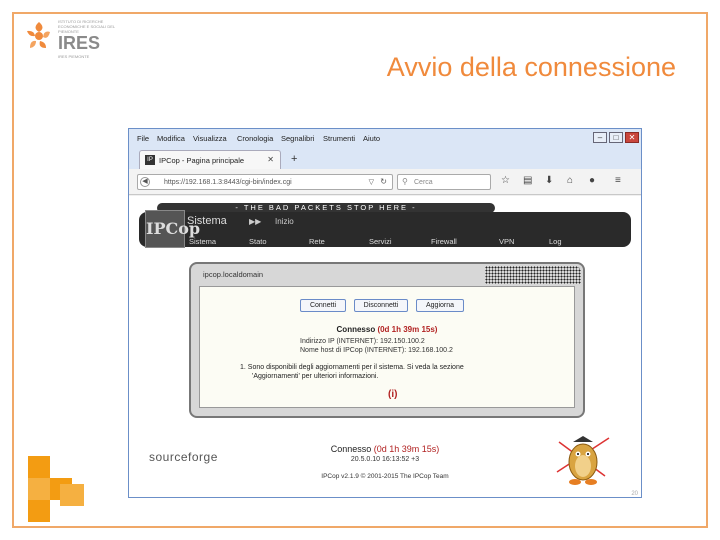 Image resolution: width=720 pixels, height=540 pixels. Describe the element at coordinates (270, 159) in the screenshot. I see `tab-close-icon: ✕` at that location.